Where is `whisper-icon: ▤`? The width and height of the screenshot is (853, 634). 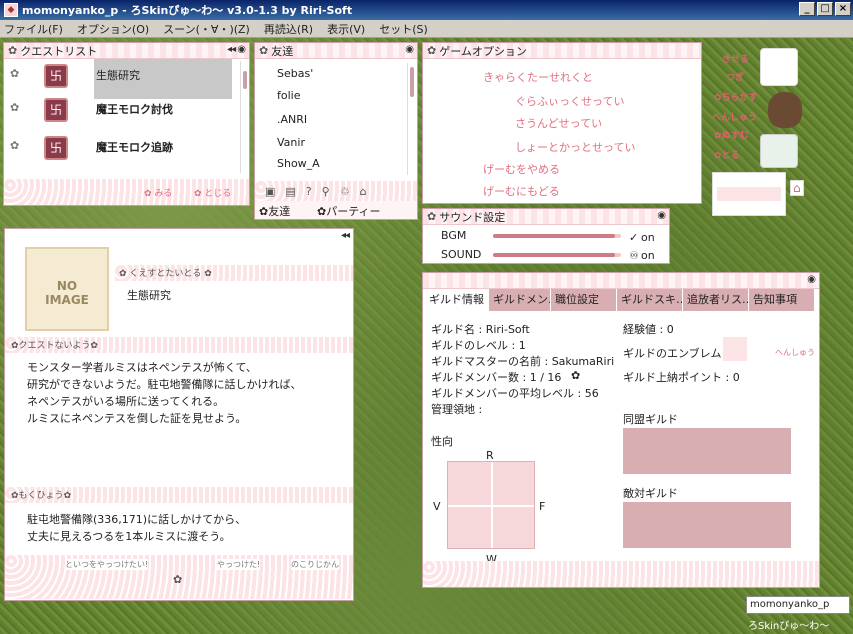 whisper-icon: ▤ is located at coordinates (290, 191).